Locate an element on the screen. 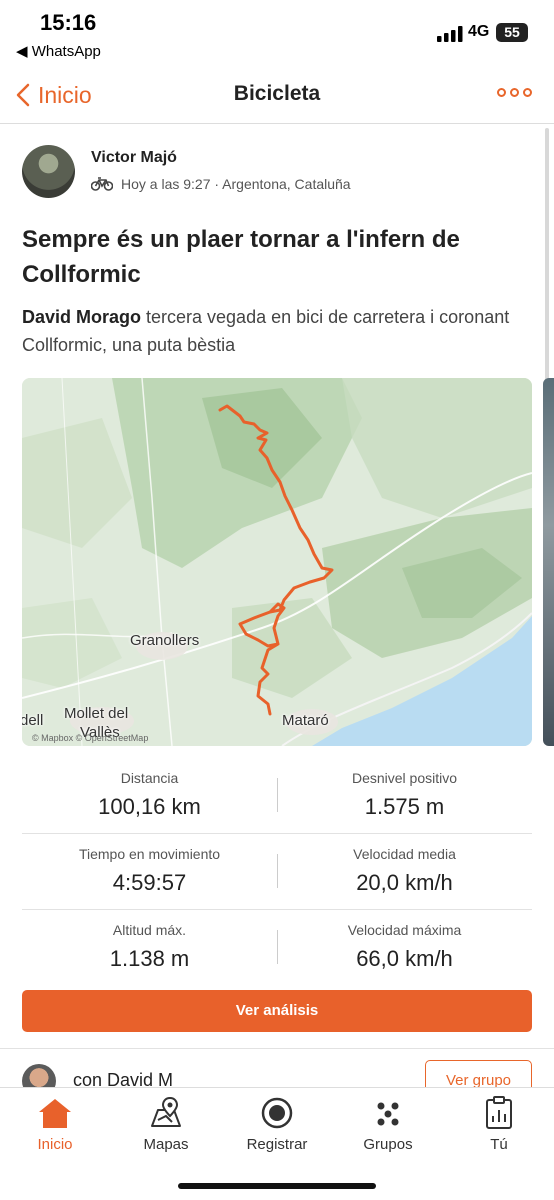  tab-label: Tú is located at coordinates (499, 1144).